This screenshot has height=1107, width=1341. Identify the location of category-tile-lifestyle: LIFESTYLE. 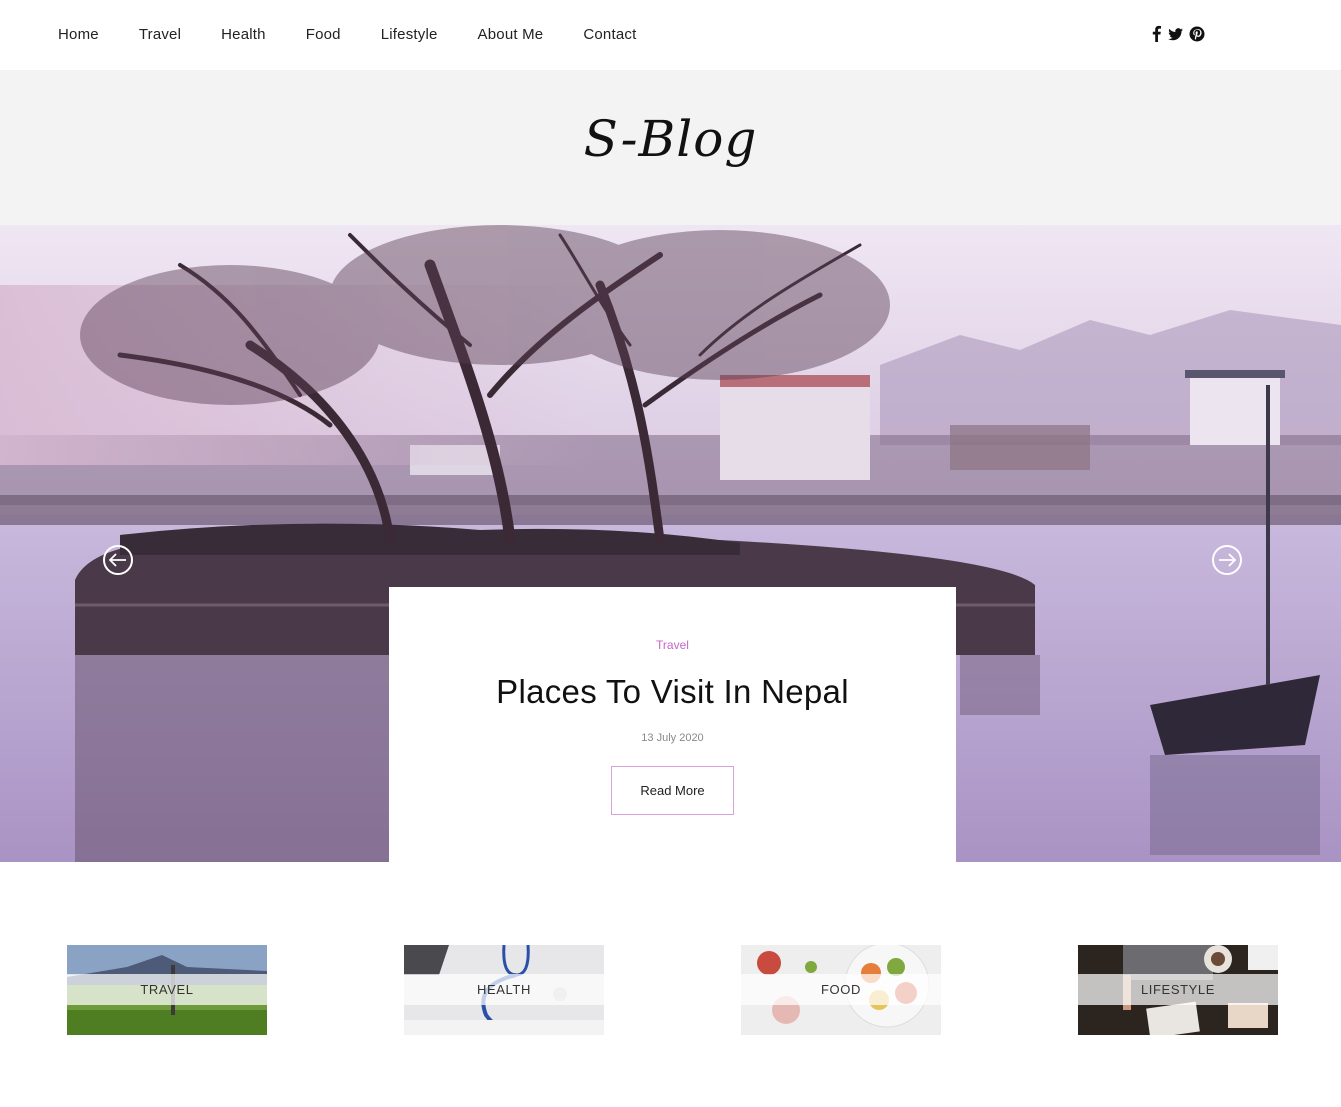
(1178, 990).